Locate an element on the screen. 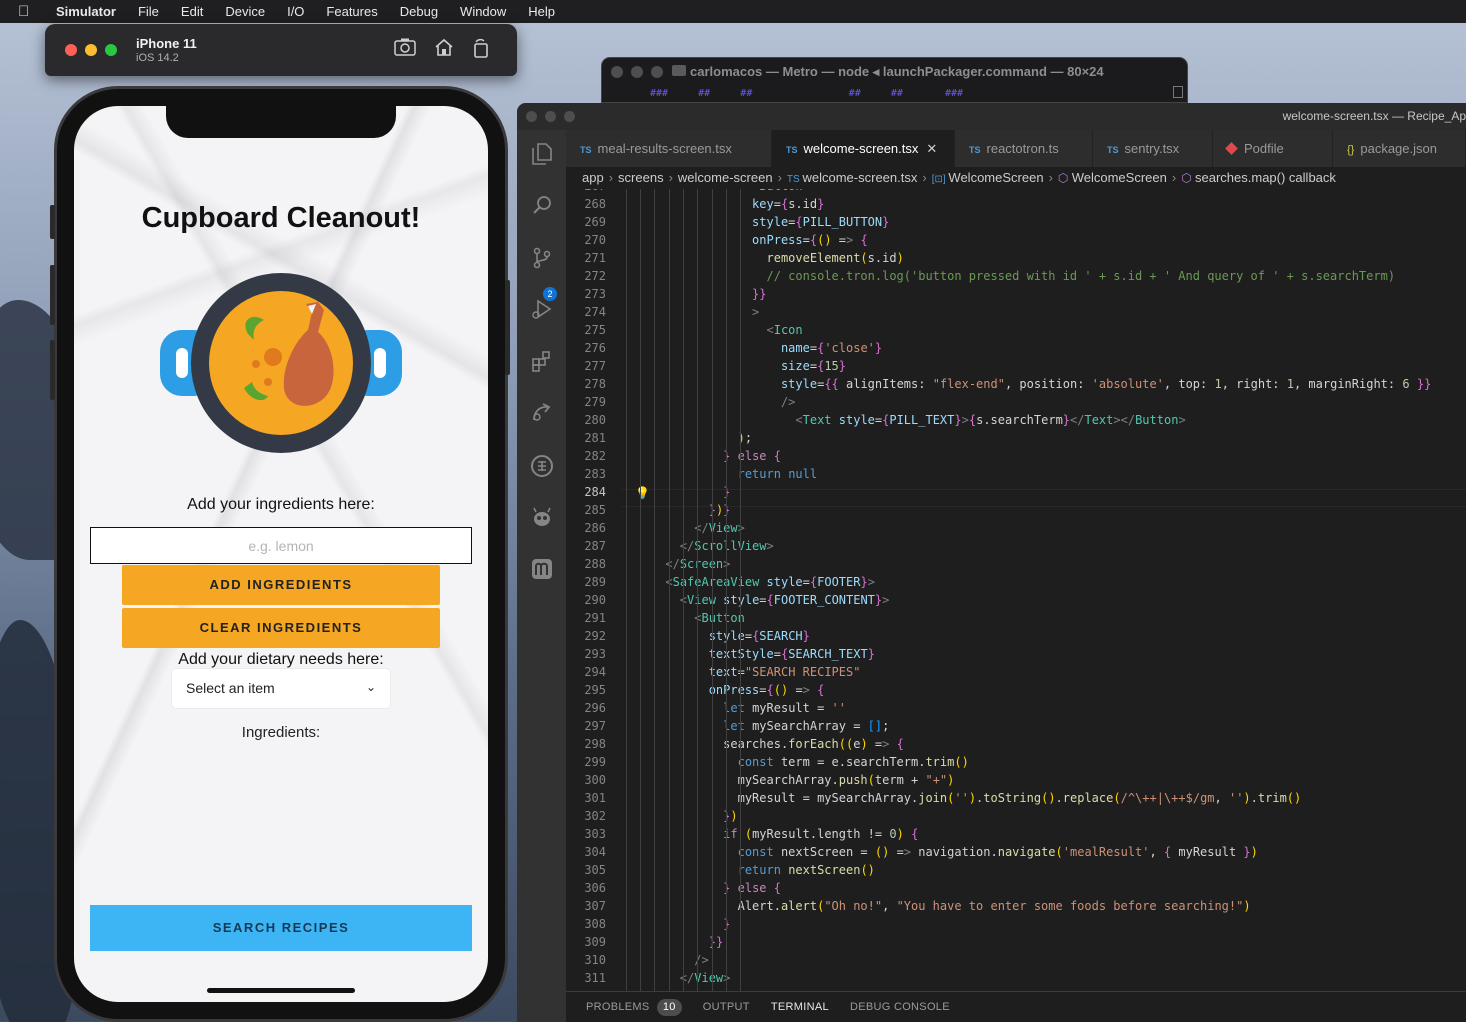 This screenshot has width=1466, height=1022. menu-file: File is located at coordinates (148, 11).